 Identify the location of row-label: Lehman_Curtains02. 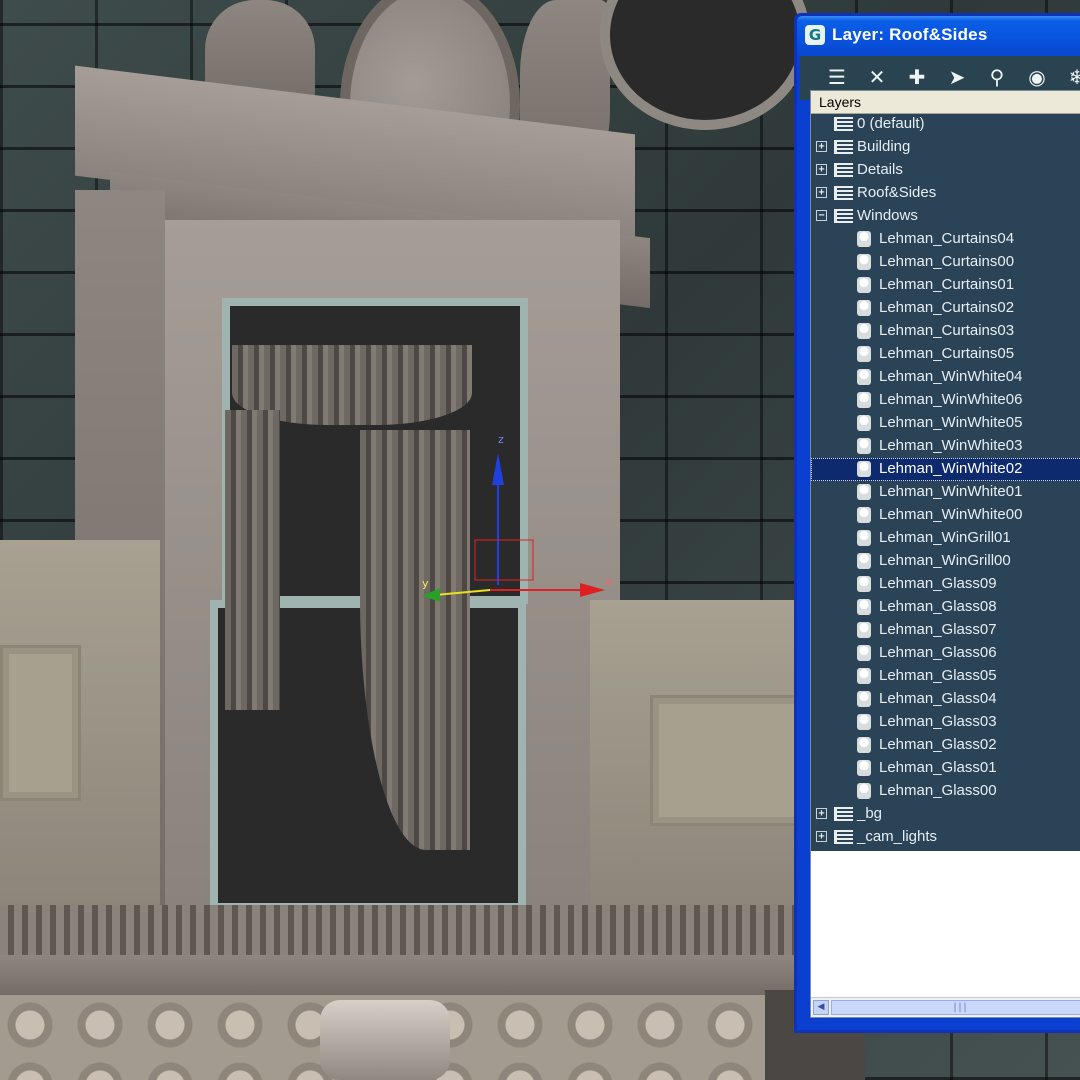
(947, 307).